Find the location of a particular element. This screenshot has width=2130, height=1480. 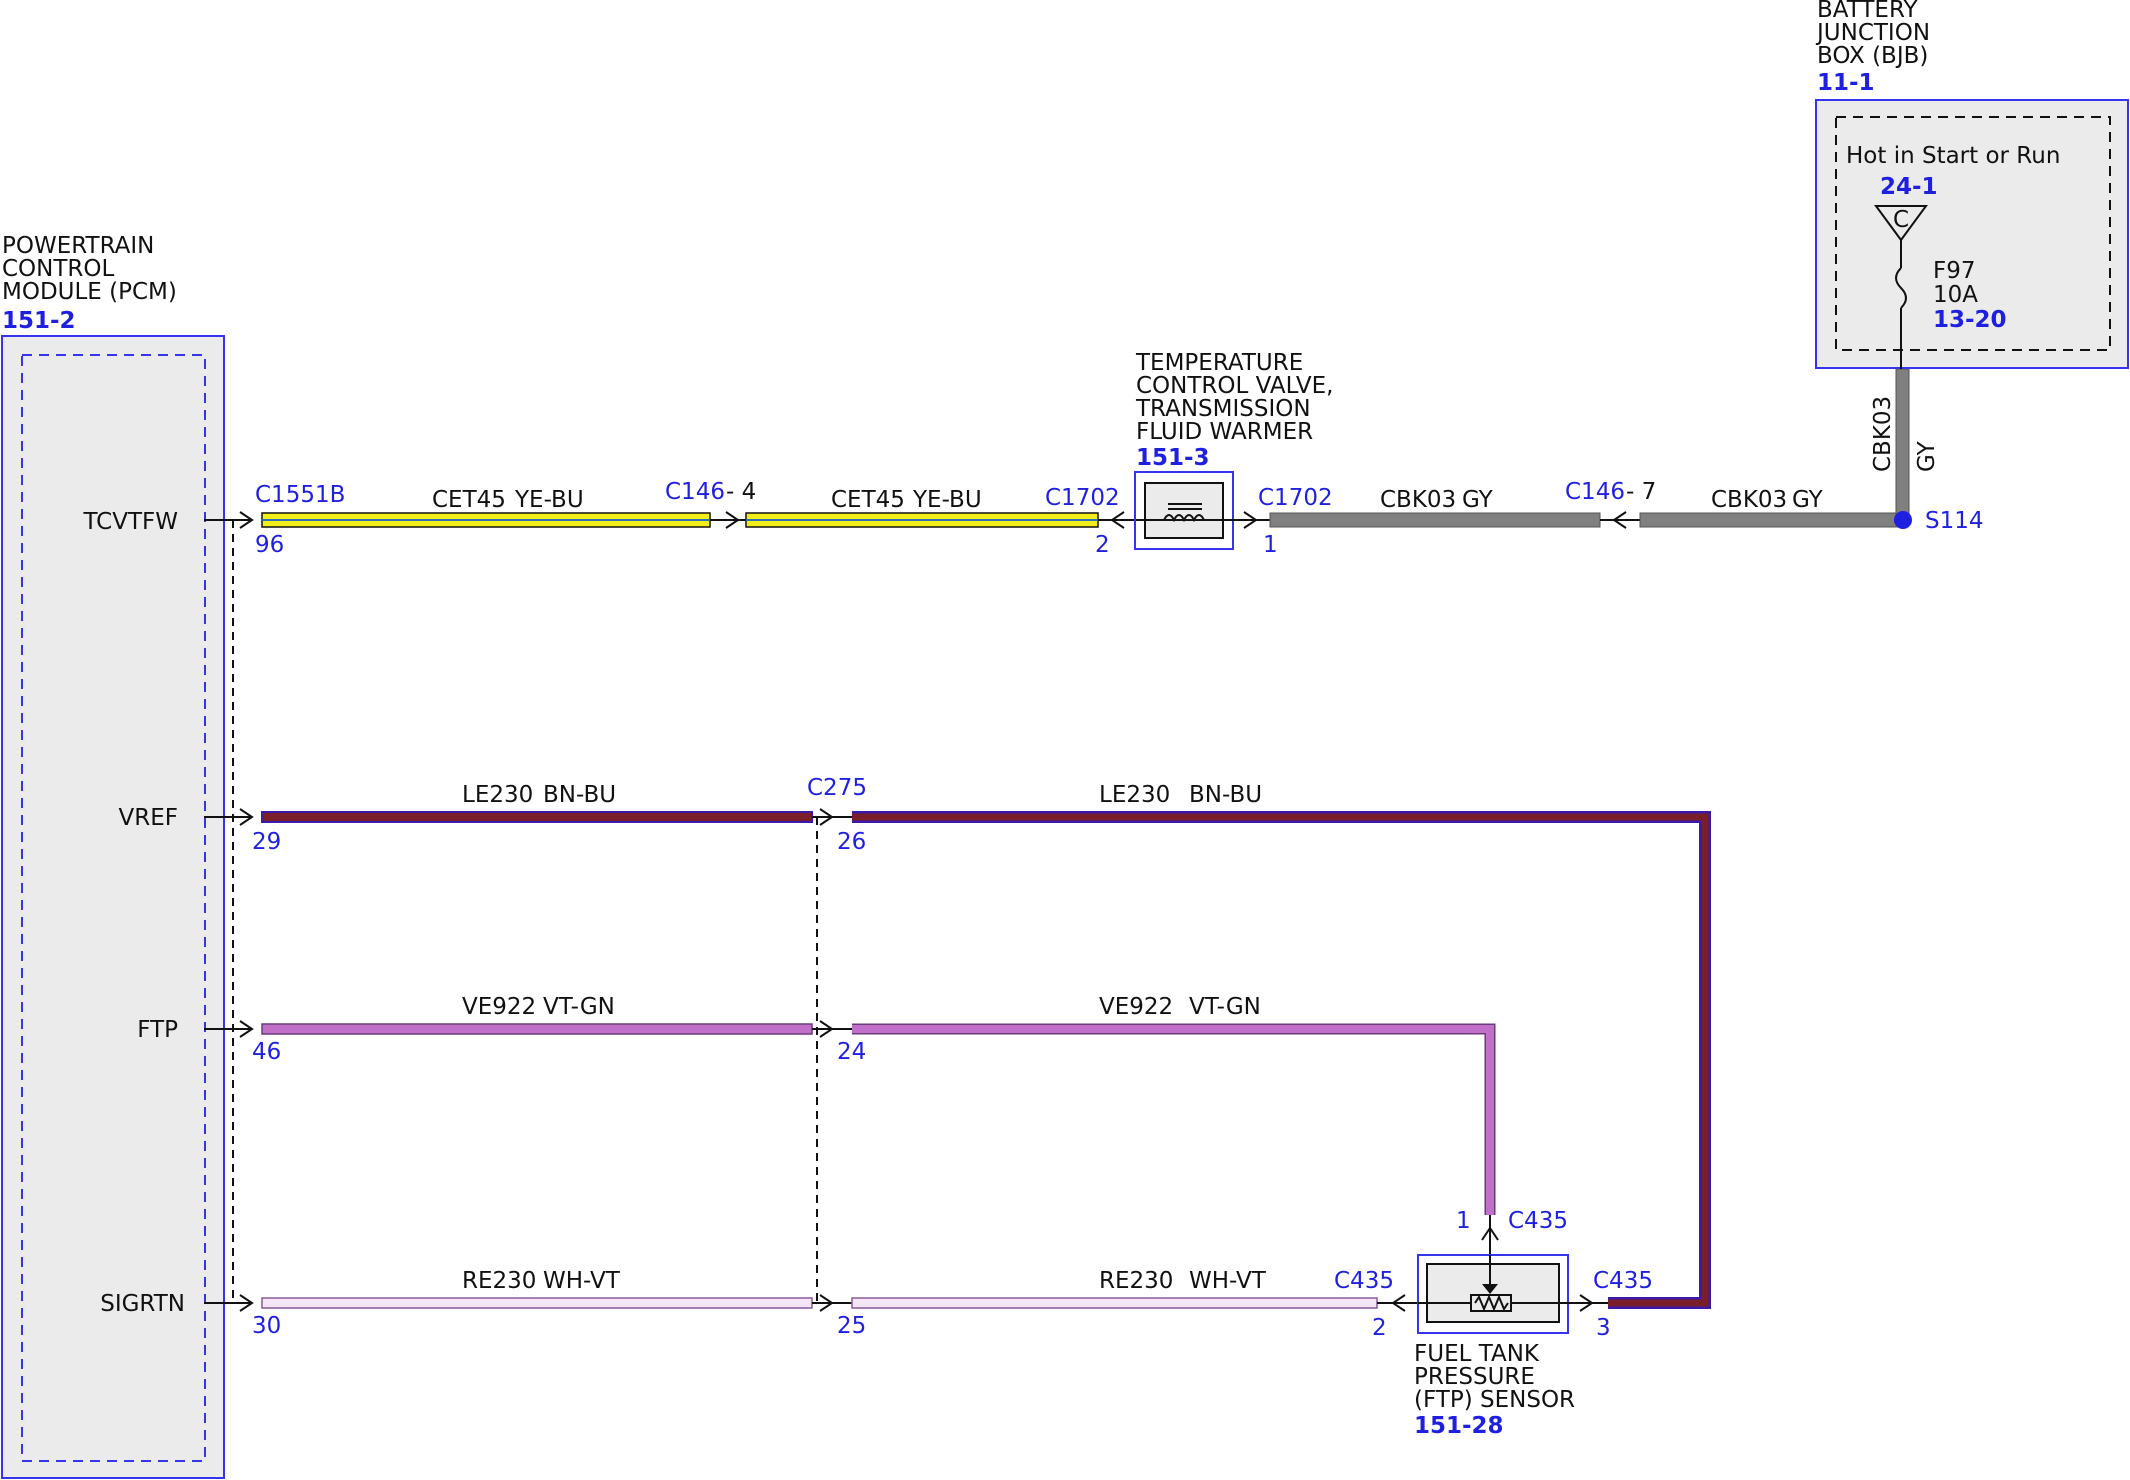

wire-le230-segment-a is located at coordinates (537, 817).